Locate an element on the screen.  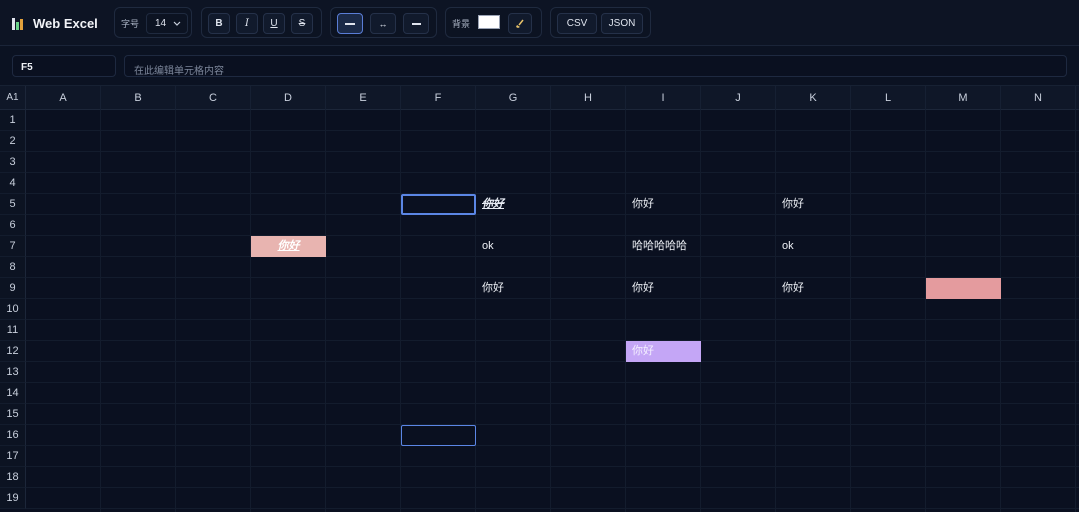
cell-g9: 你好 is located at coordinates (513, 288).